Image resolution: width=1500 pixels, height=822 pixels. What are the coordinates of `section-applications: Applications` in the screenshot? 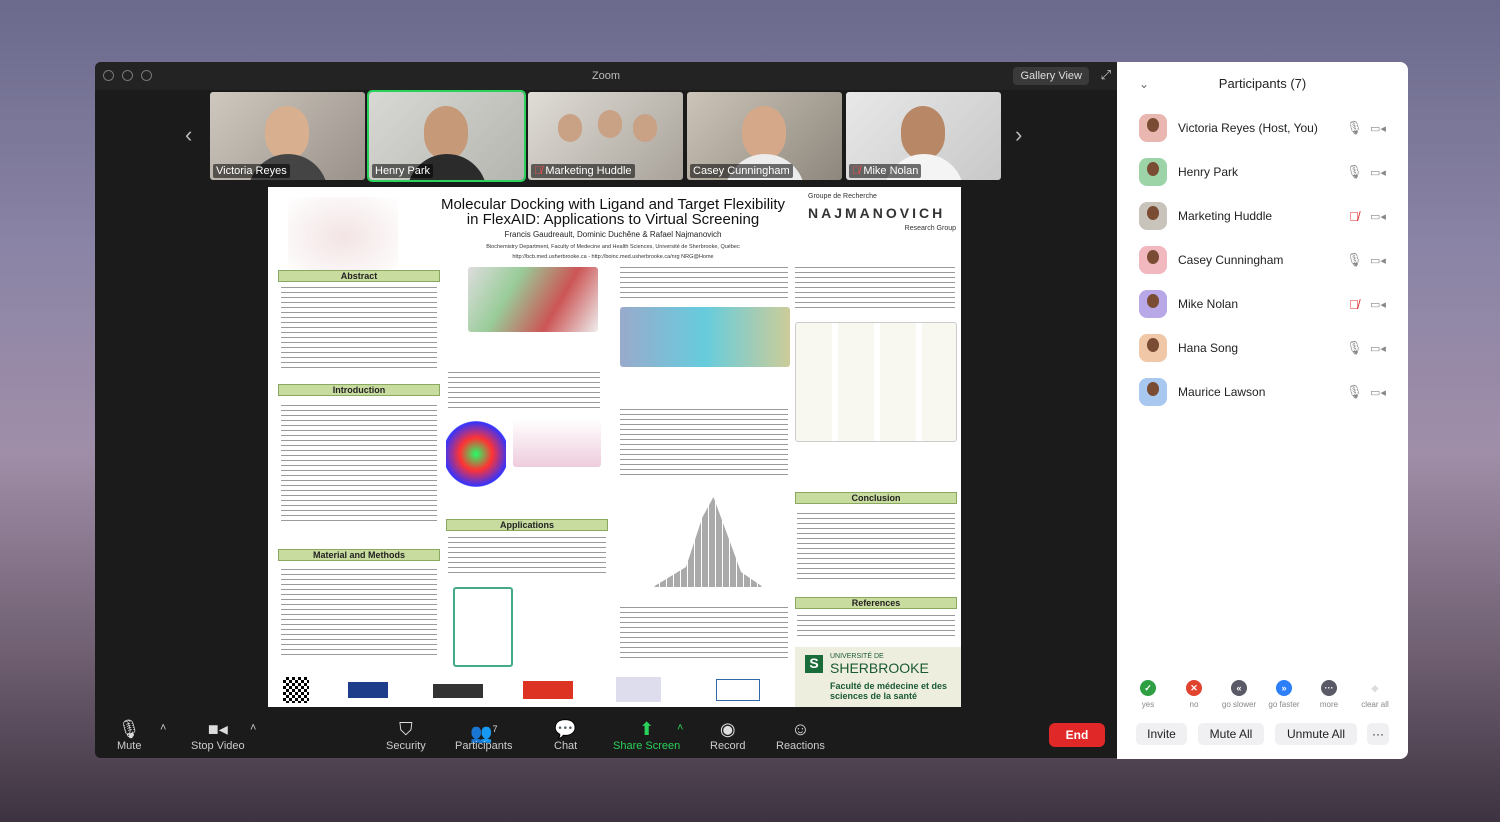 It's located at (527, 525).